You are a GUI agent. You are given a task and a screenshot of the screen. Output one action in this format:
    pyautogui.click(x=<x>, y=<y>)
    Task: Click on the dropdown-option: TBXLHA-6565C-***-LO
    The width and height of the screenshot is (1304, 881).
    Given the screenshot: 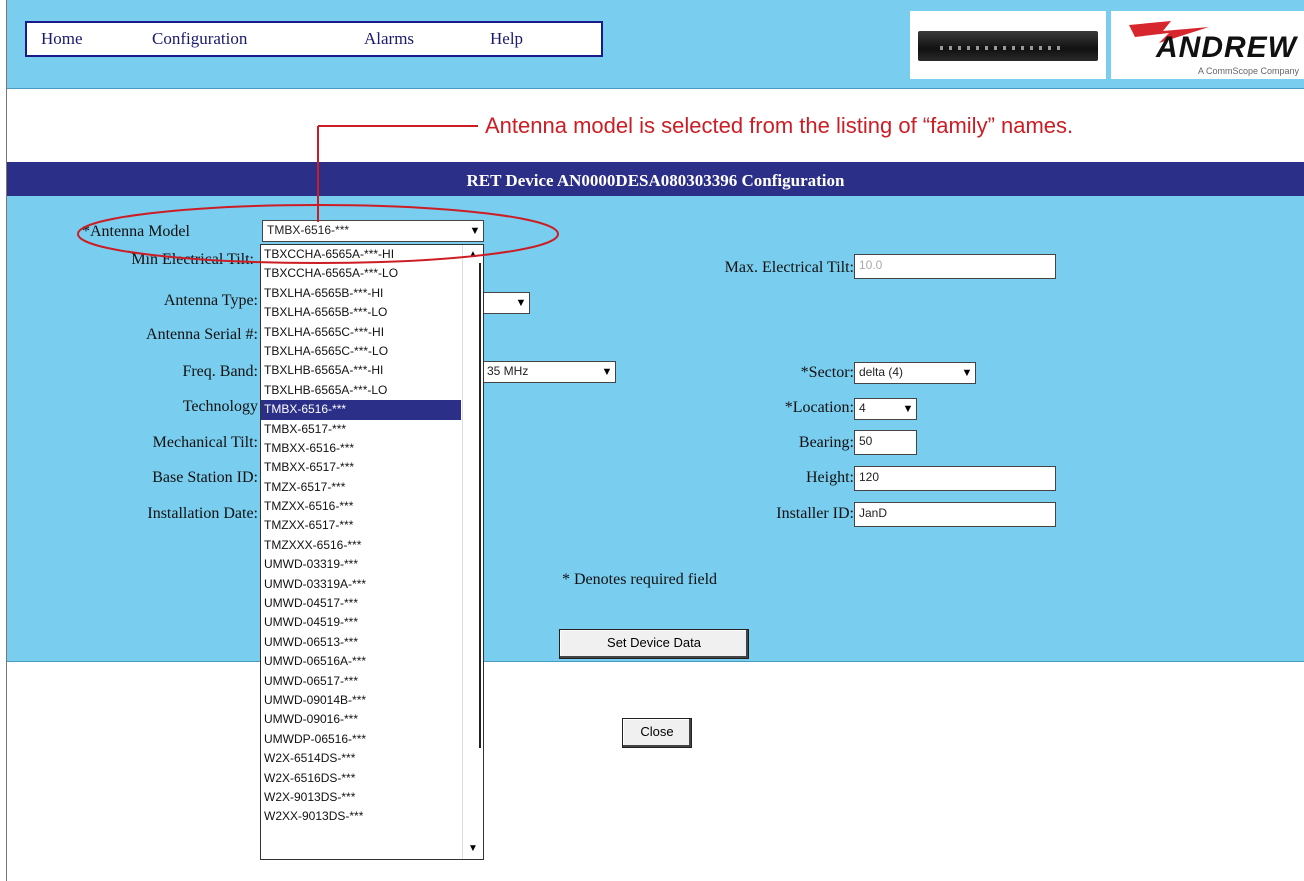 What is the action you would take?
    pyautogui.click(x=361, y=351)
    